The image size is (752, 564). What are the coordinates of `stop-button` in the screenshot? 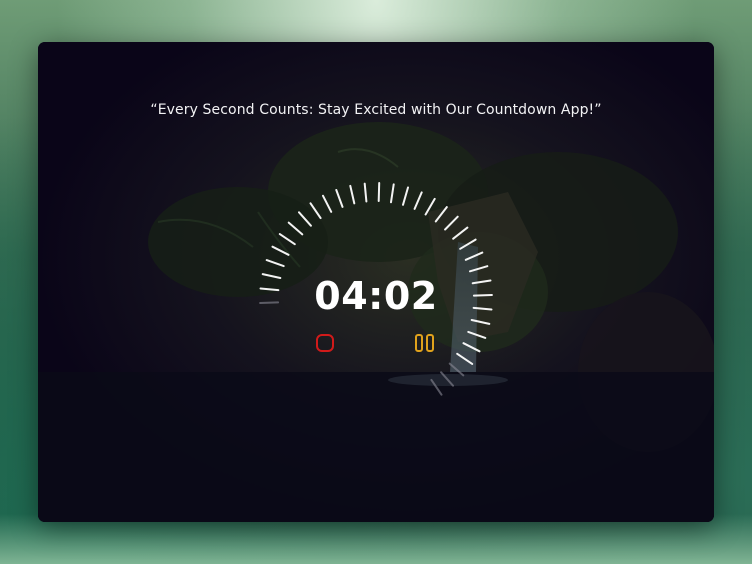 It's located at (325, 343).